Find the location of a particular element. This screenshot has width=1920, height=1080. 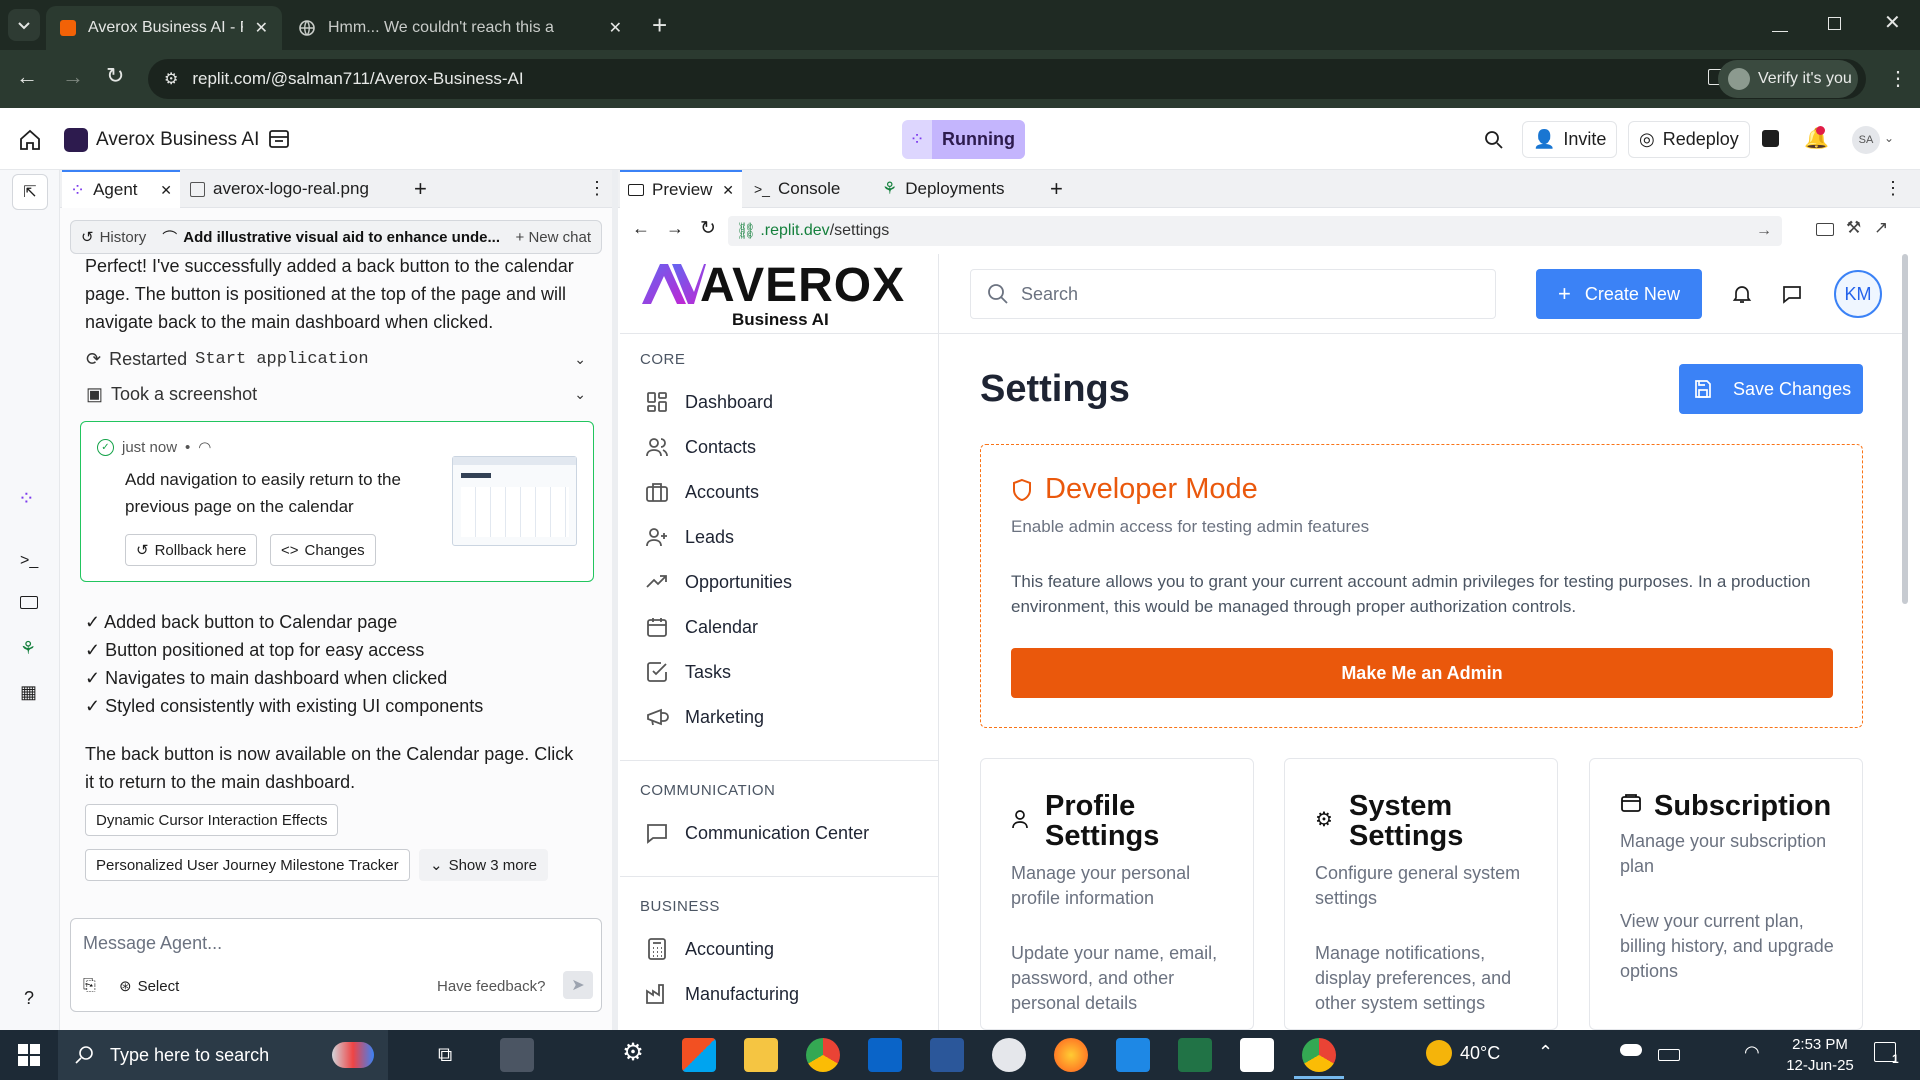

task-view-icon: ⧉ is located at coordinates (445, 1055).